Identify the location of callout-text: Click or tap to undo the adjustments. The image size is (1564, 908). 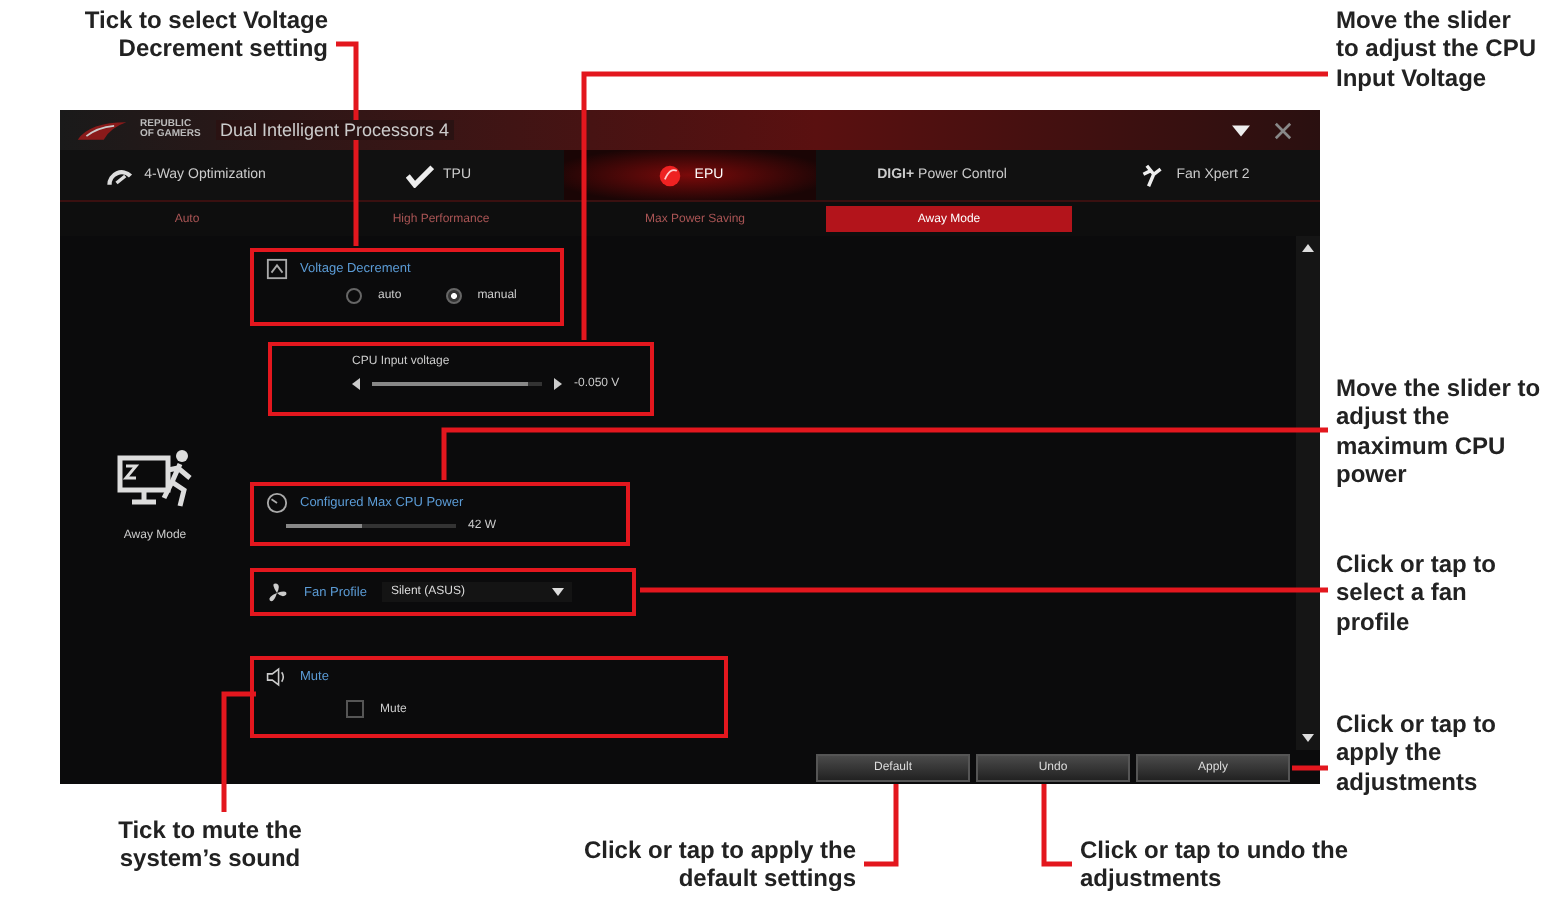
(1215, 865).